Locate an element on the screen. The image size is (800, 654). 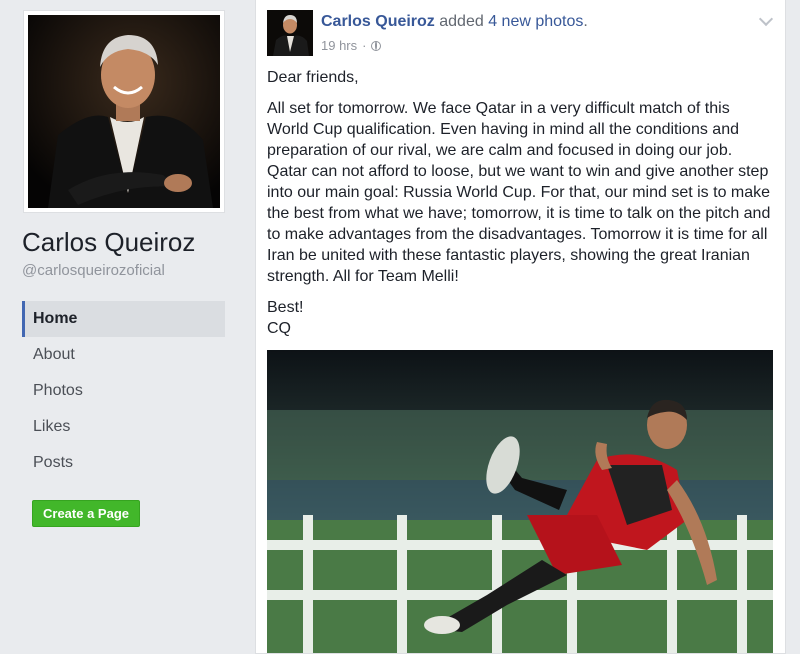
nav-item-likes: Likes is located at coordinates (123, 427).